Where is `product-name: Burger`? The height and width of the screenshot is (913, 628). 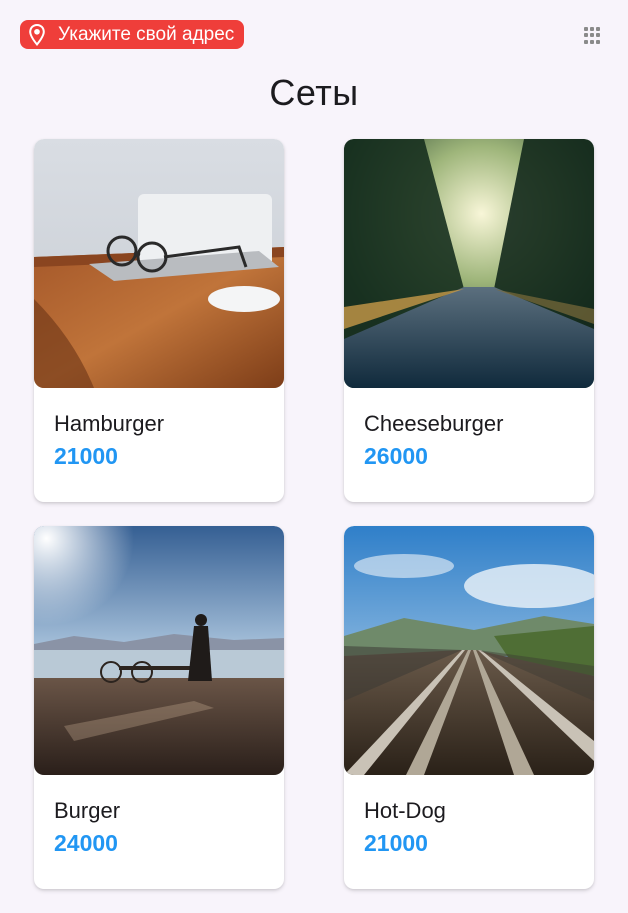
product-name: Burger is located at coordinates (87, 810).